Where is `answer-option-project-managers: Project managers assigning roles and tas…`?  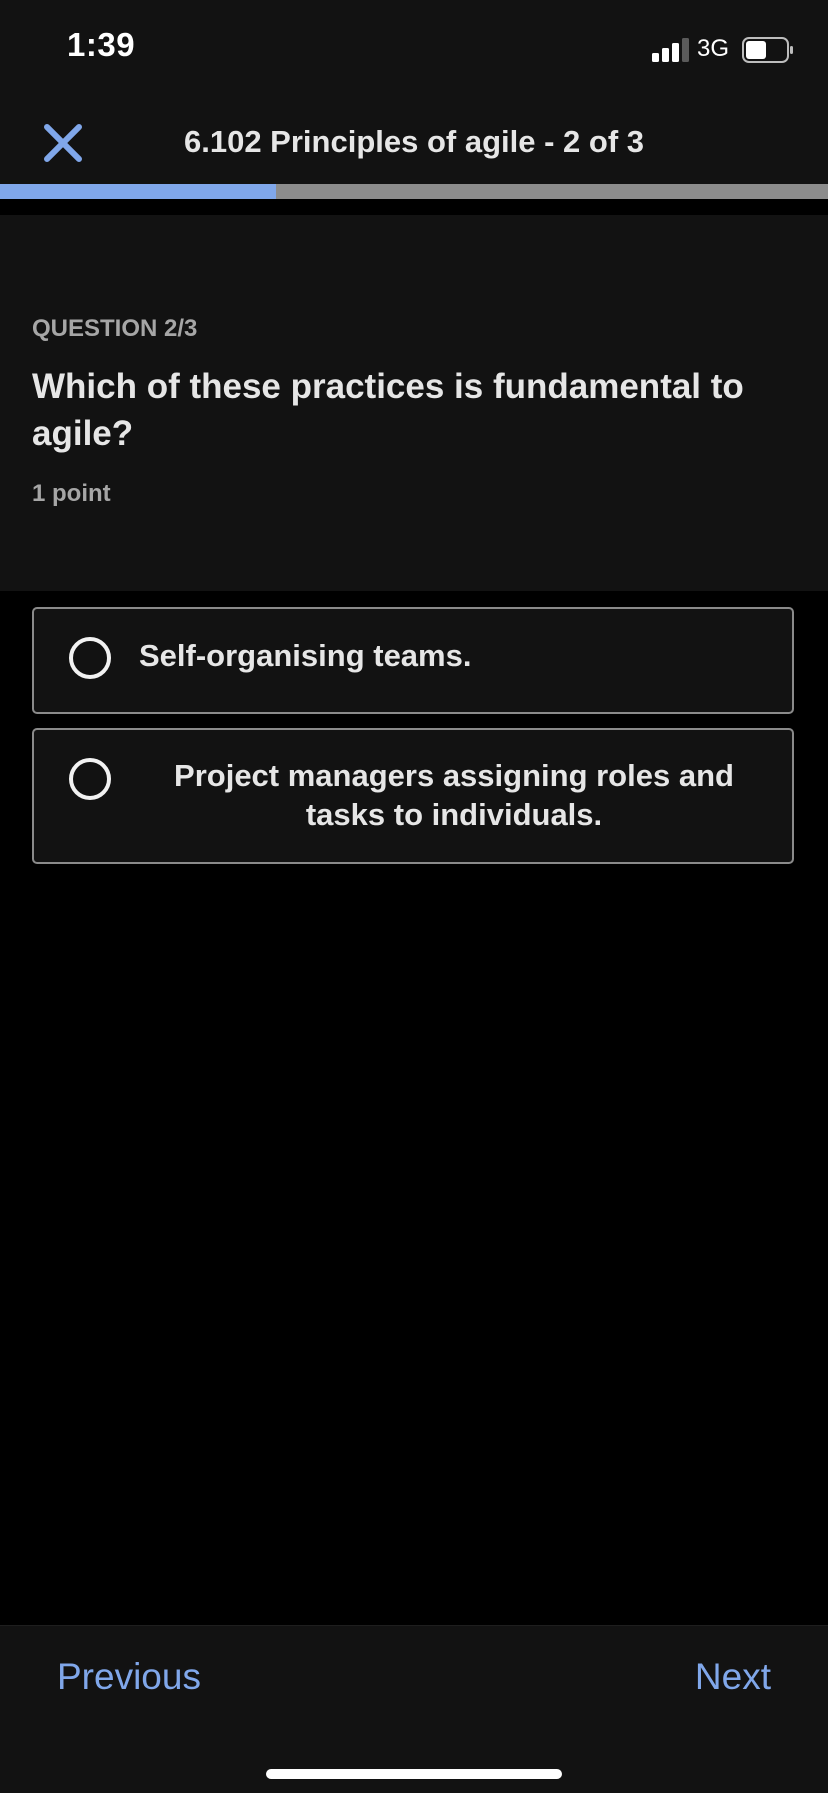 answer-option-project-managers: Project managers assigning roles and tas… is located at coordinates (413, 796).